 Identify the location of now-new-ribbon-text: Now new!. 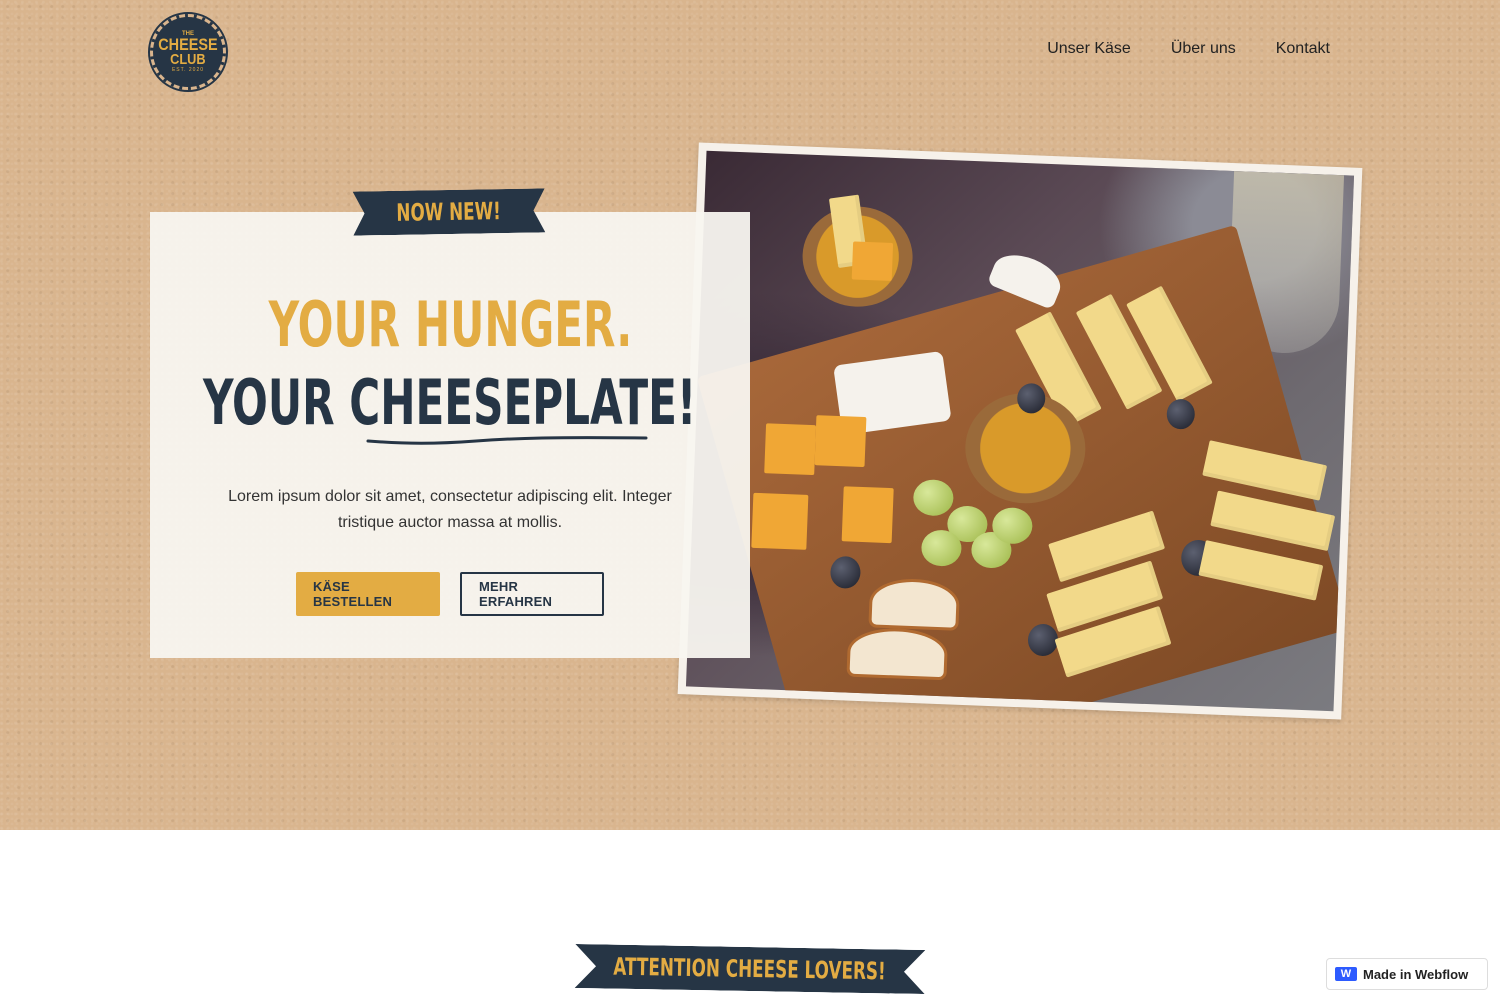
(449, 212).